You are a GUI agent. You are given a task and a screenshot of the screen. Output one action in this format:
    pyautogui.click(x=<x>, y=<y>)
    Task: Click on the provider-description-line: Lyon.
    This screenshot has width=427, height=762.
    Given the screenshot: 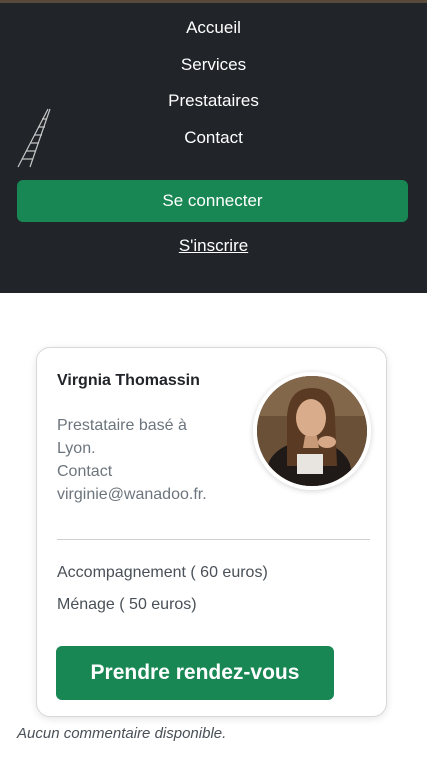 What is the action you would take?
    pyautogui.click(x=76, y=448)
    